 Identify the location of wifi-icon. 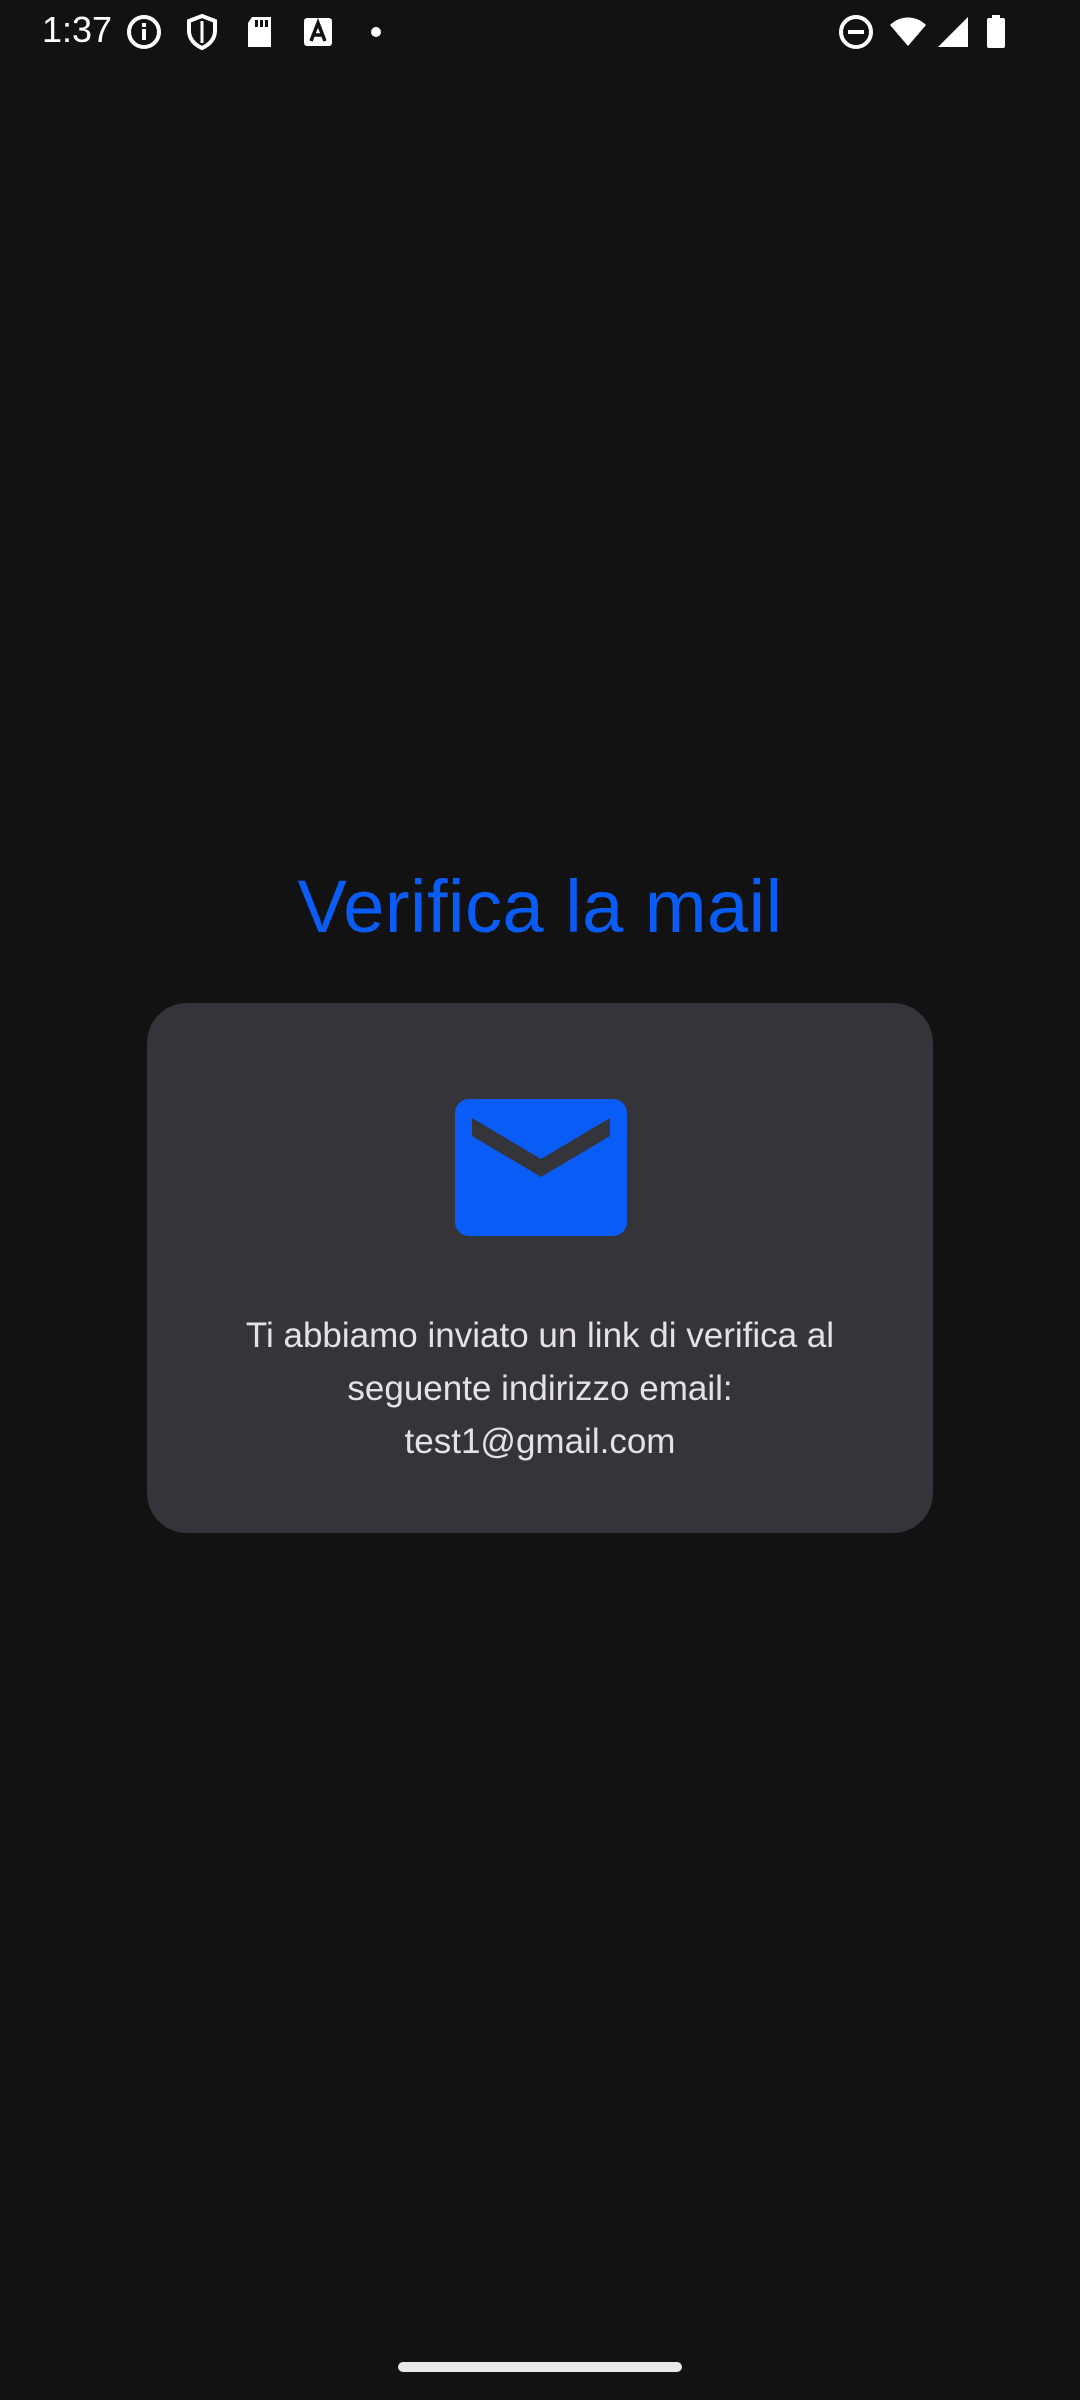
(908, 32).